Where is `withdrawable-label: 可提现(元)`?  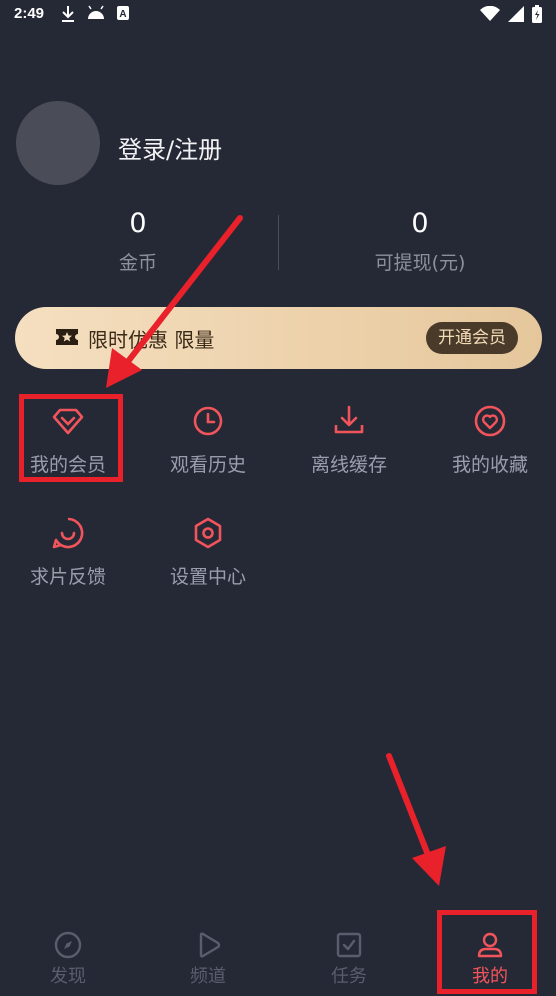 withdrawable-label: 可提现(元) is located at coordinates (420, 263).